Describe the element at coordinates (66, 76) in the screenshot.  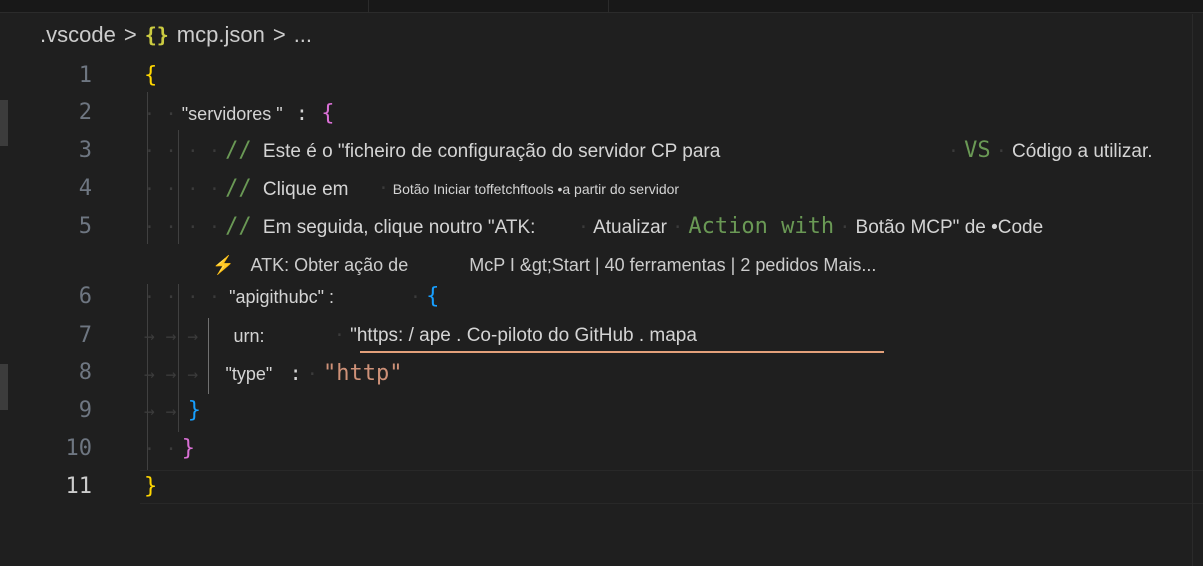
I see `line-number: 1` at that location.